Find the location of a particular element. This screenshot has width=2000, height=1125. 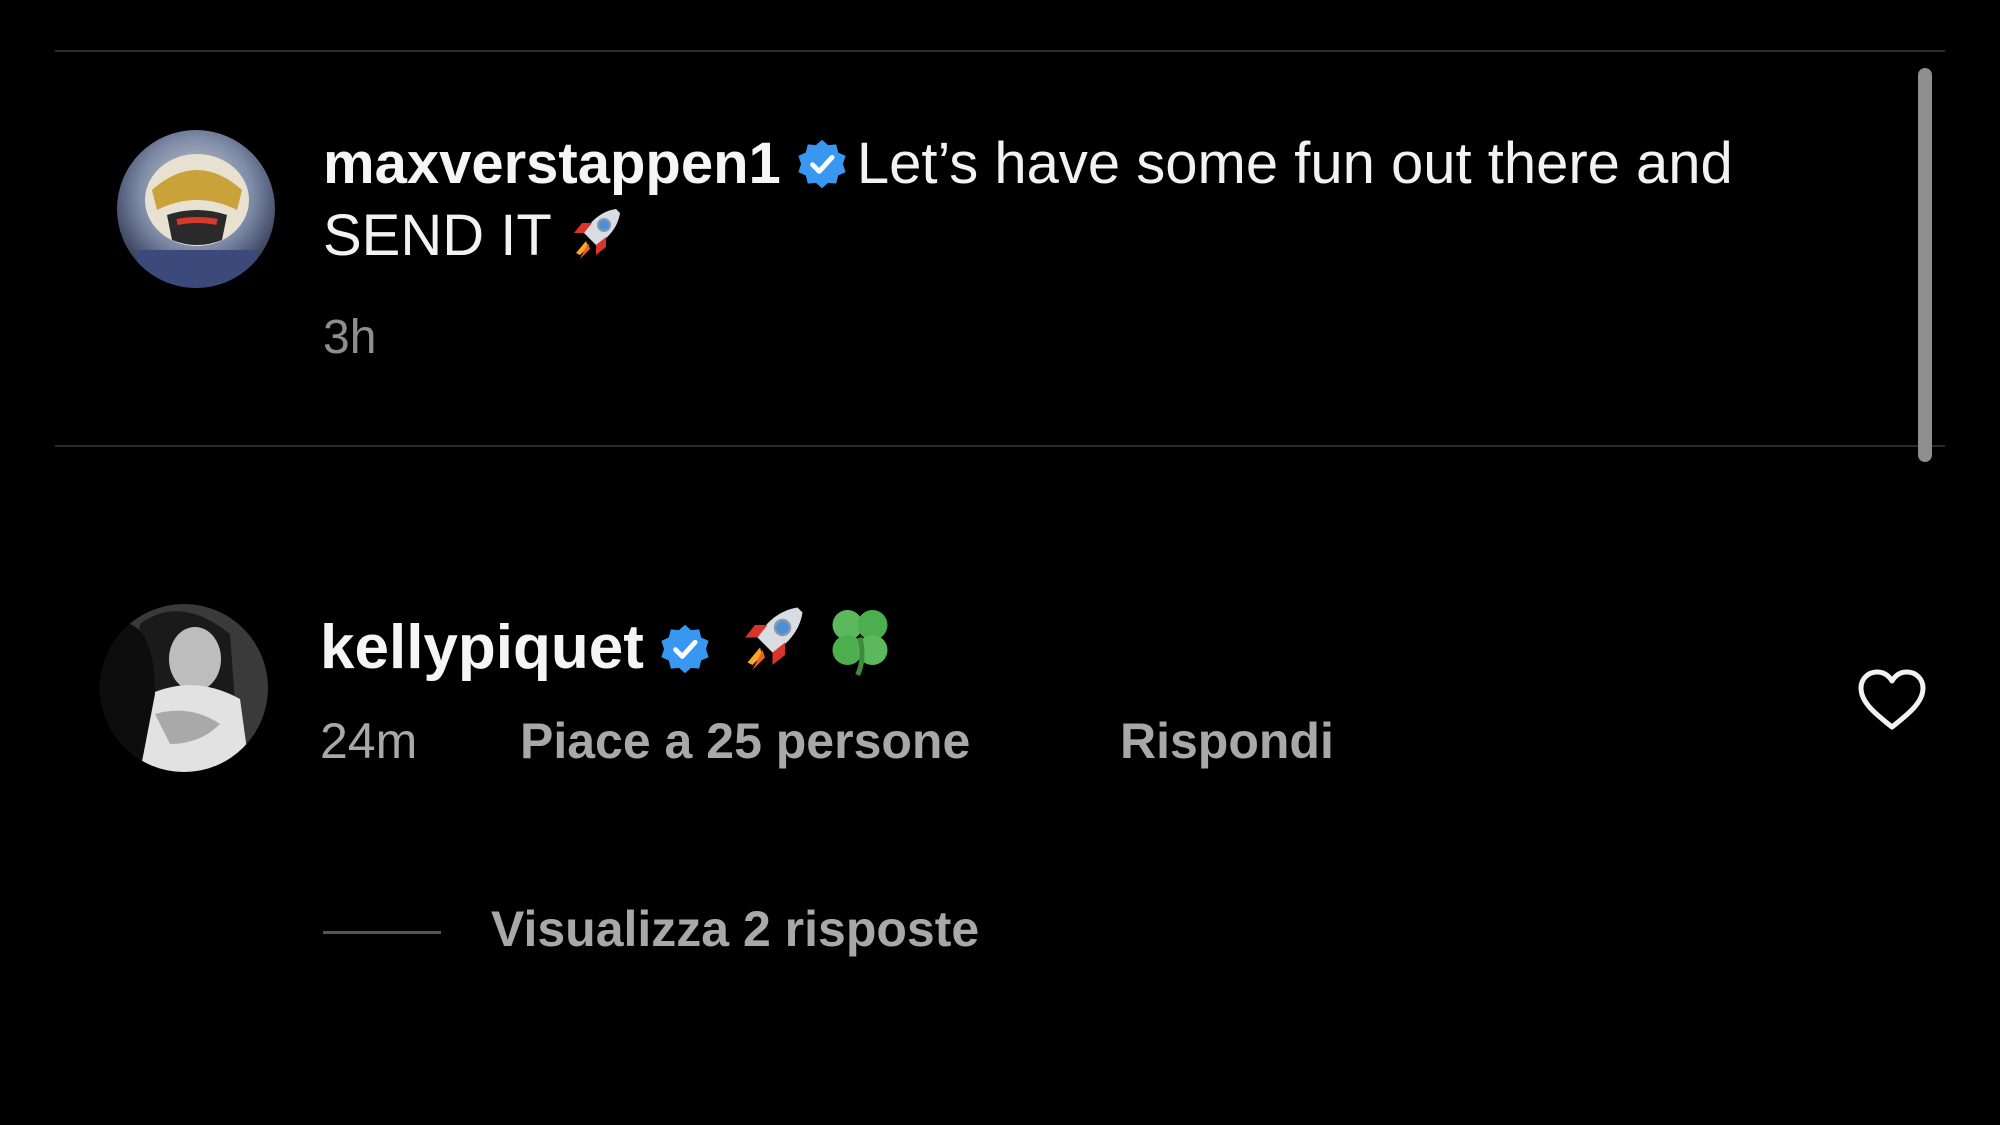

avatar-maxverstappen1 is located at coordinates (196, 209).